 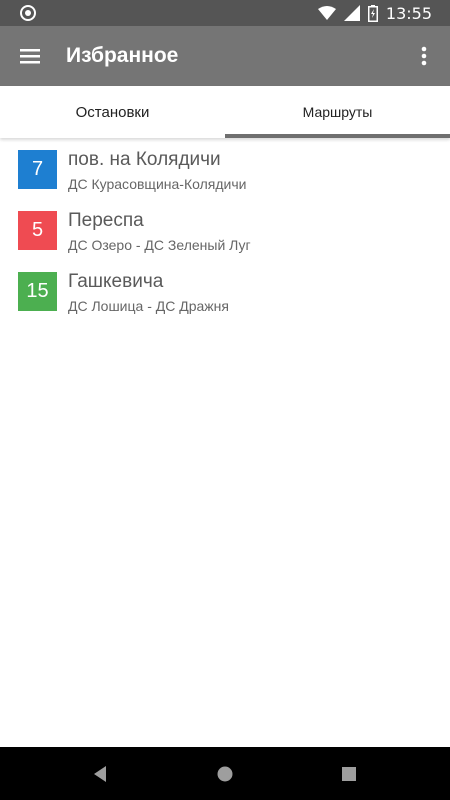 I want to click on status-time: 13:55, so click(x=408, y=13).